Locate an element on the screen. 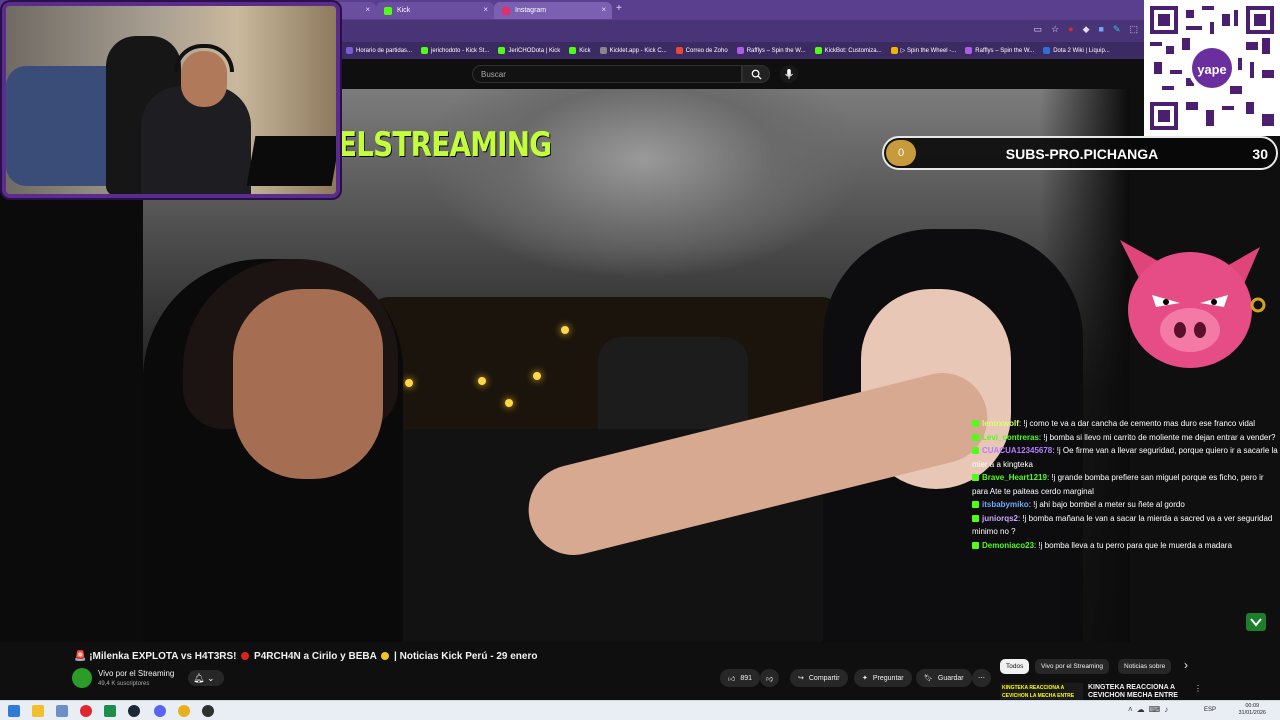  ask-button: ✦ Preguntar is located at coordinates (883, 678).